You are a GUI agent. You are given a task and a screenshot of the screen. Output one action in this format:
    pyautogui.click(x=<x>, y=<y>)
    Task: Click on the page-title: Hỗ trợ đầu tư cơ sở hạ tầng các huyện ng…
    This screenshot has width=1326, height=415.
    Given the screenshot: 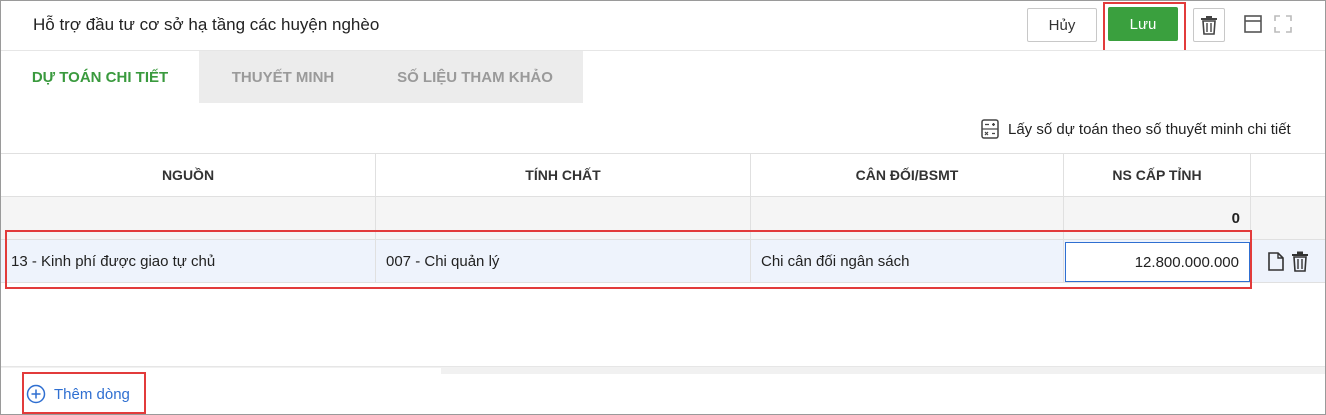 What is the action you would take?
    pyautogui.click(x=206, y=24)
    